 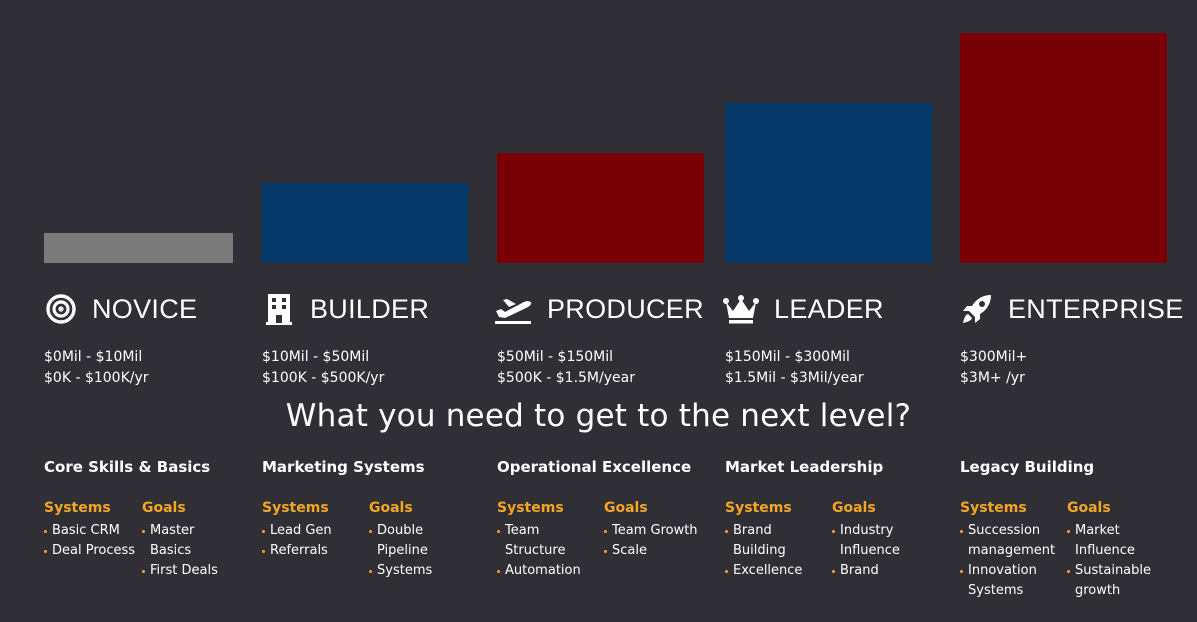 I want to click on level-title: BUILDER, so click(x=370, y=308).